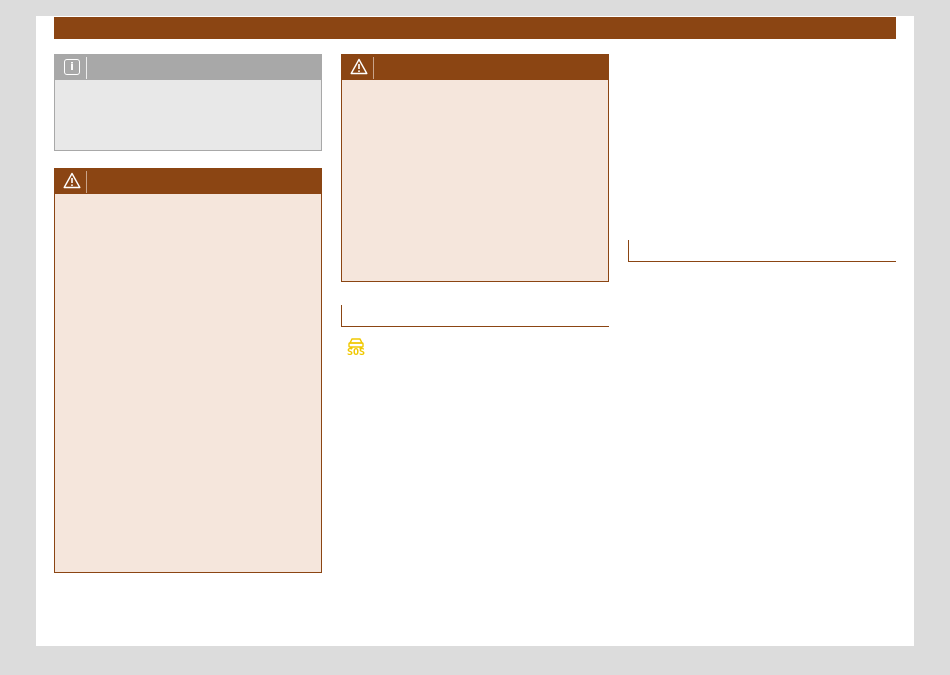  I want to click on note-header-divider, so click(86, 68).